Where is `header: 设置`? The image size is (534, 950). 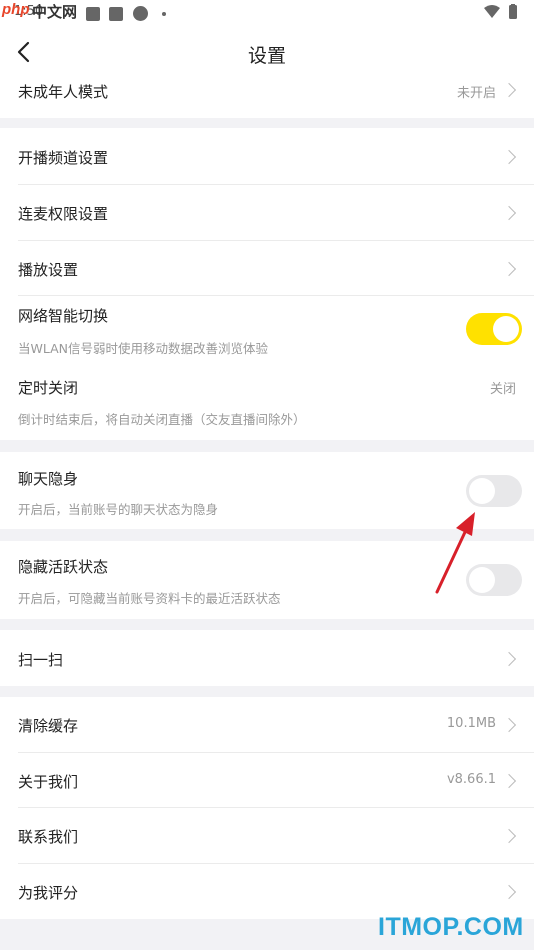 header: 设置 is located at coordinates (267, 53).